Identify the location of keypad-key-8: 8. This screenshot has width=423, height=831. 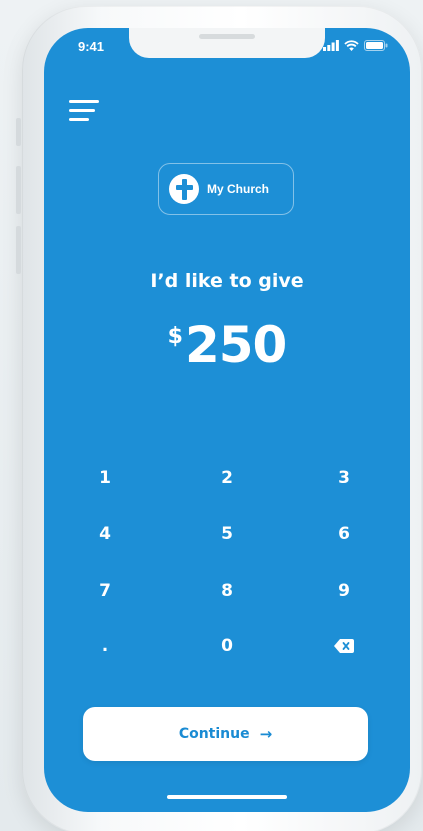
(227, 591).